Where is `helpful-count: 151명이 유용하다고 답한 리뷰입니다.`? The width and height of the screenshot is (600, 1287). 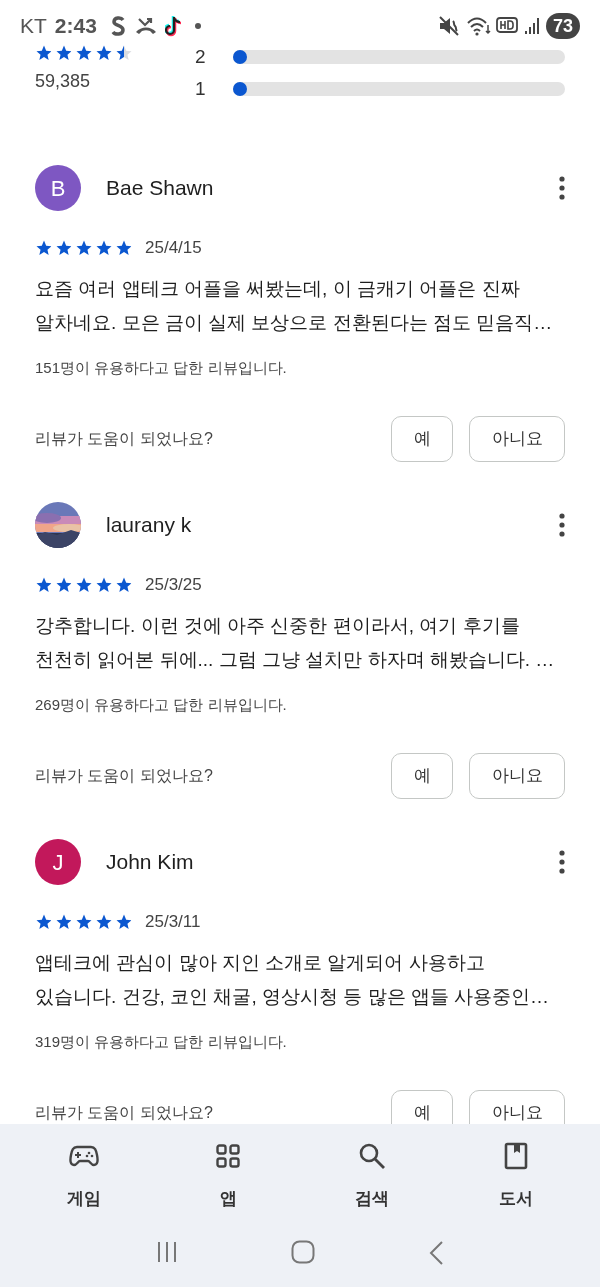
helpful-count: 151명이 유용하다고 답한 리뷰입니다. is located at coordinates (161, 368).